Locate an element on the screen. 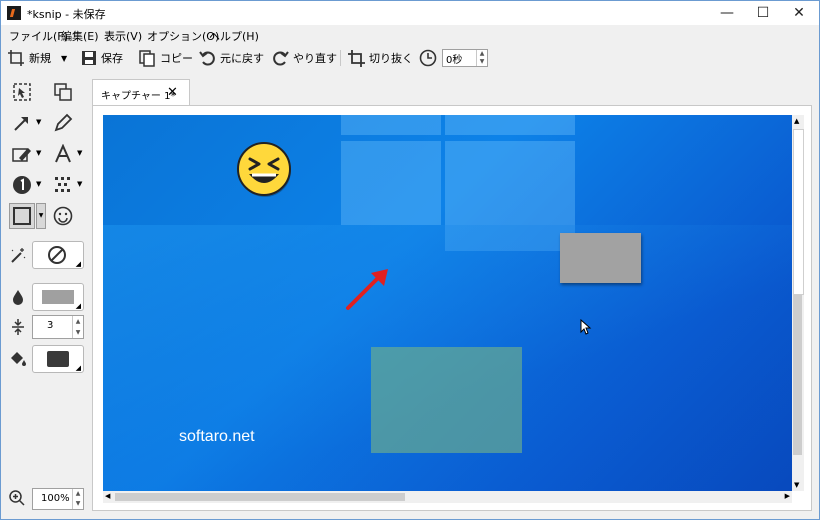 Image resolution: width=820 pixels, height=520 pixels. pen-tool is located at coordinates (63, 123).